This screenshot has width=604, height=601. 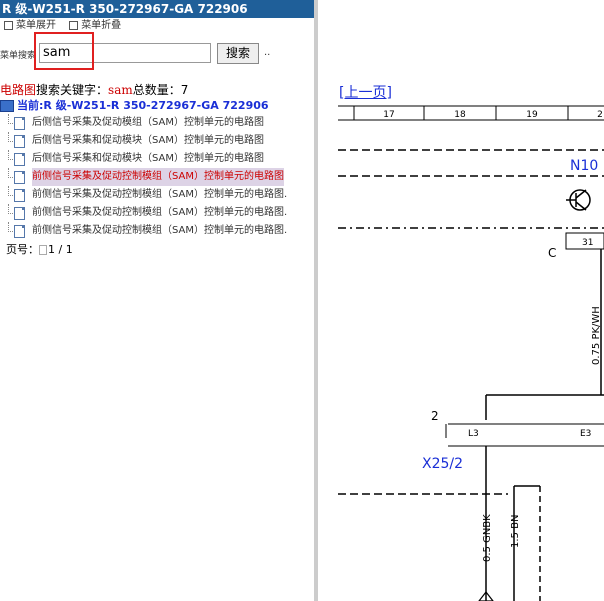 I want to click on wire-label-1: 0.75 PK/WH, so click(x=596, y=335).